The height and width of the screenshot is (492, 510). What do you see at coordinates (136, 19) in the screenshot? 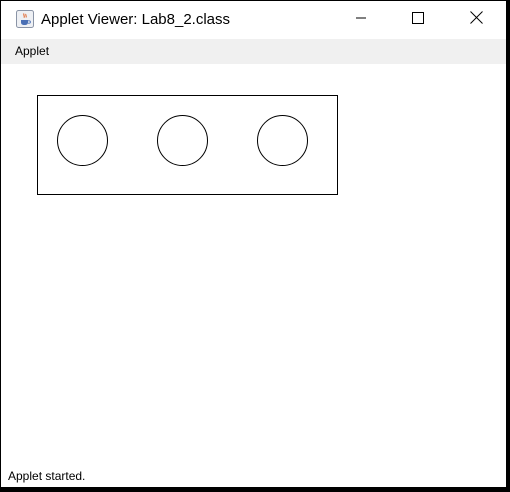
I see `window-title: Applet Viewer: Lab8_2.class` at bounding box center [136, 19].